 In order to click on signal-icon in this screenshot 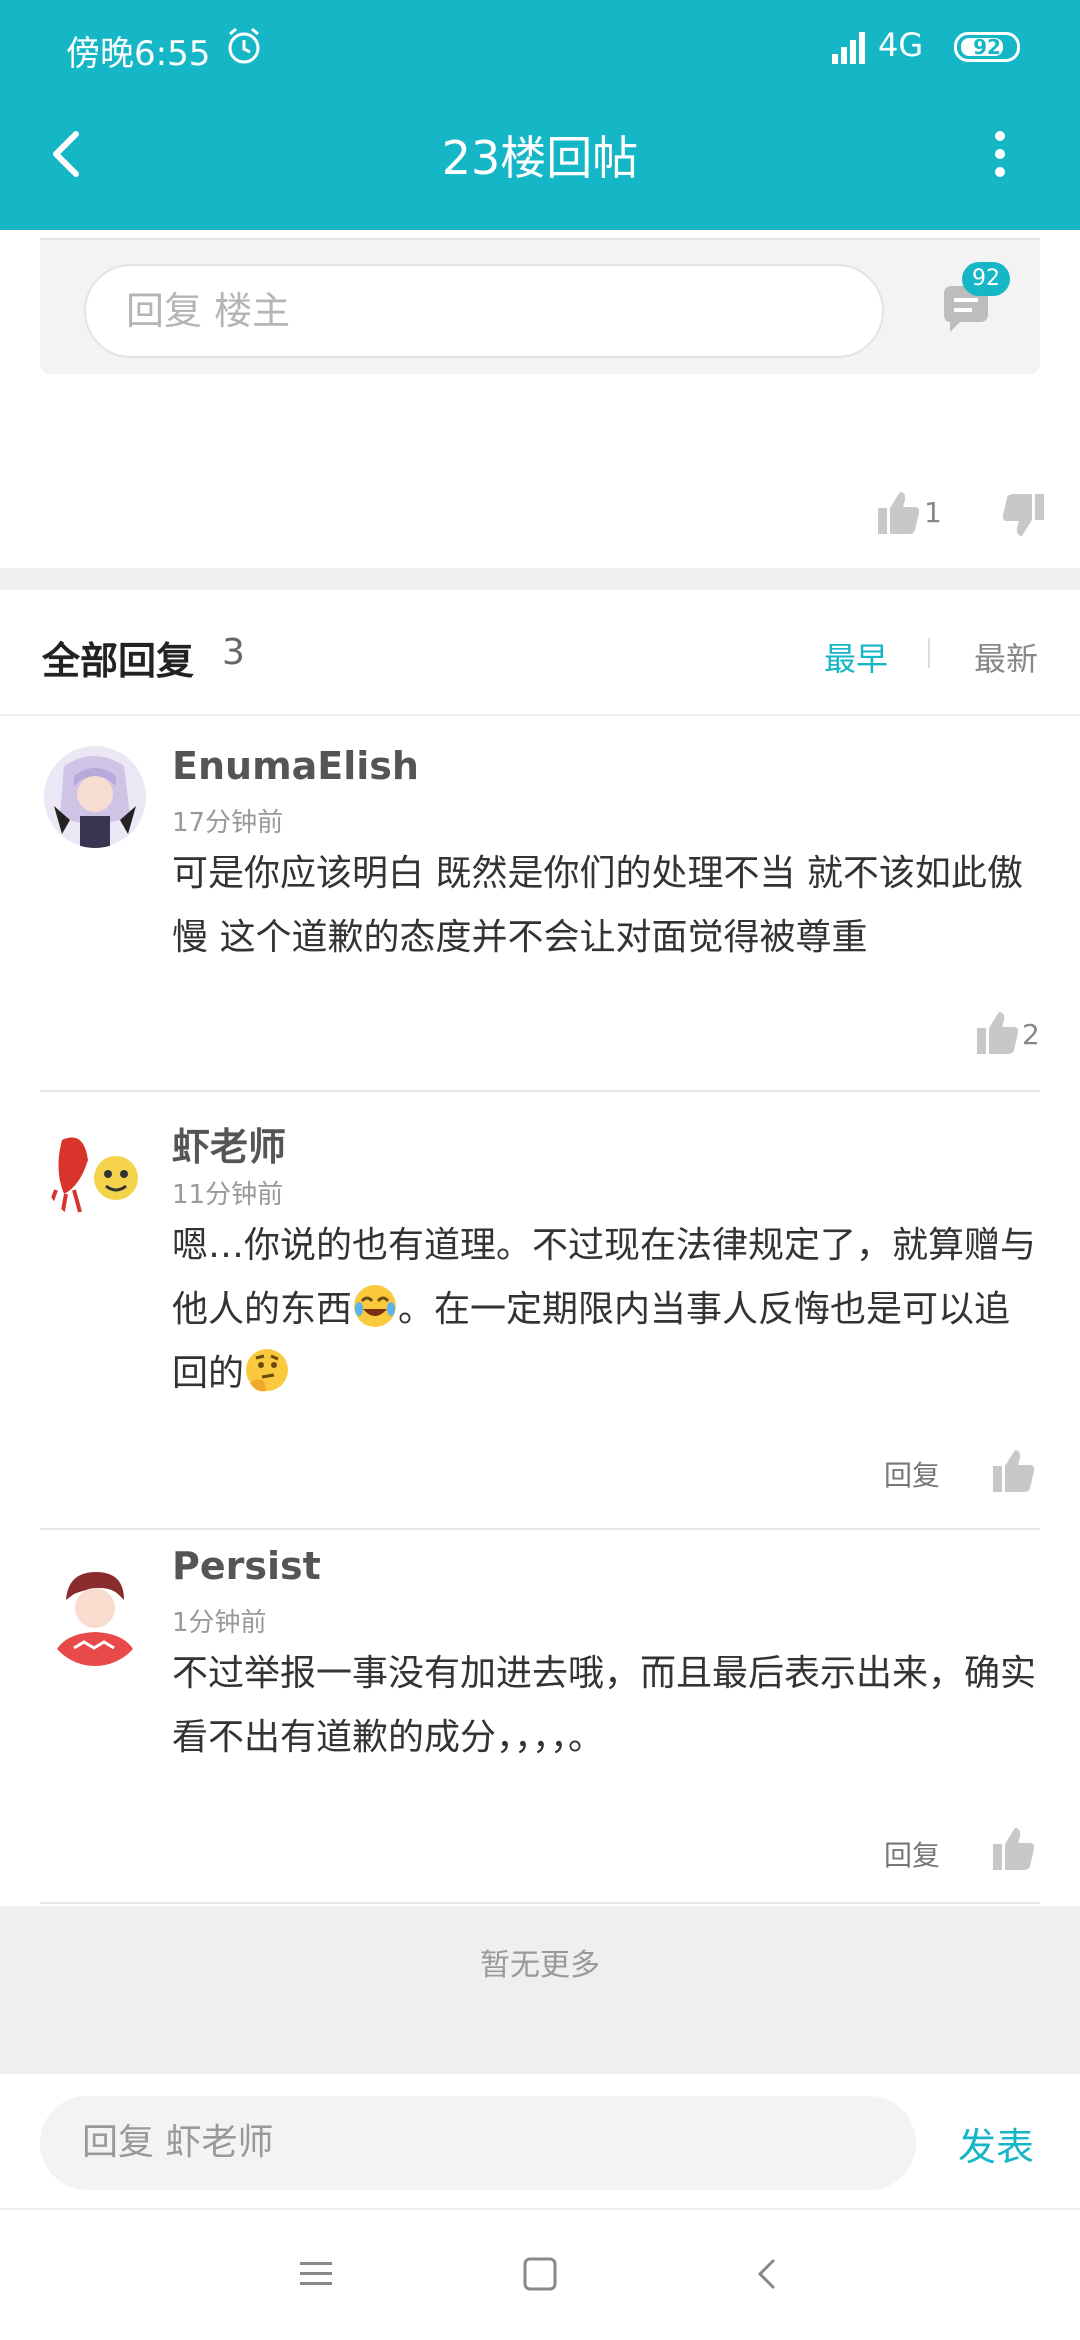, I will do `click(848, 48)`.